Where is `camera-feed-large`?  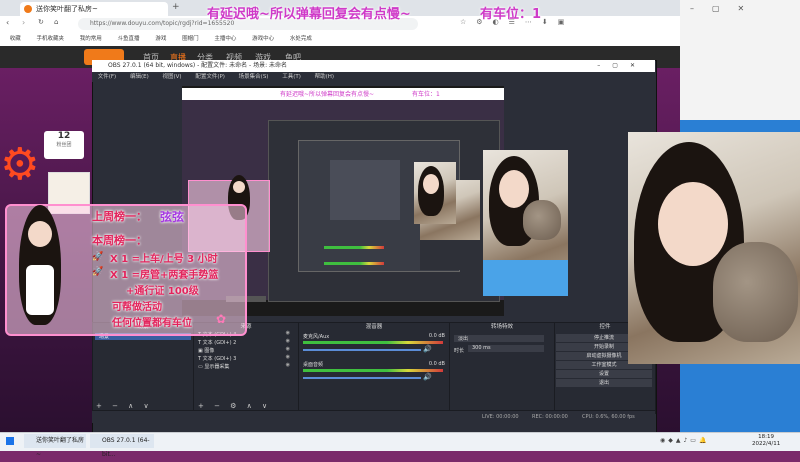 camera-feed-large is located at coordinates (714, 248).